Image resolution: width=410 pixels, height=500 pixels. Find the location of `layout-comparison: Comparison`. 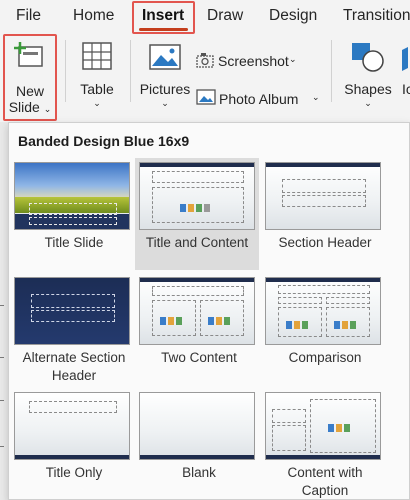

layout-comparison: Comparison is located at coordinates (321, 328).